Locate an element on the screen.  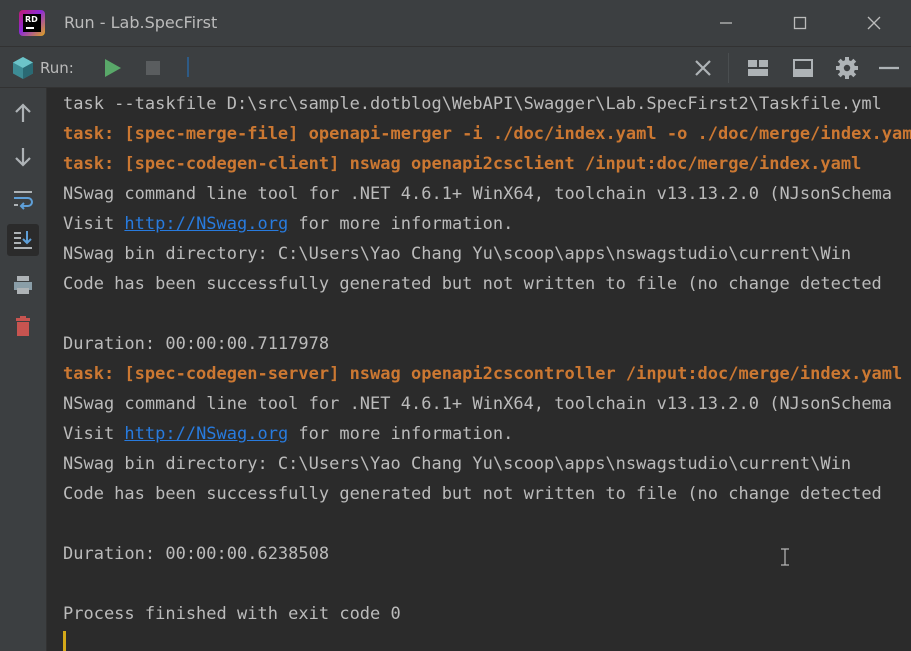
close-tab-button is located at coordinates (703, 68).